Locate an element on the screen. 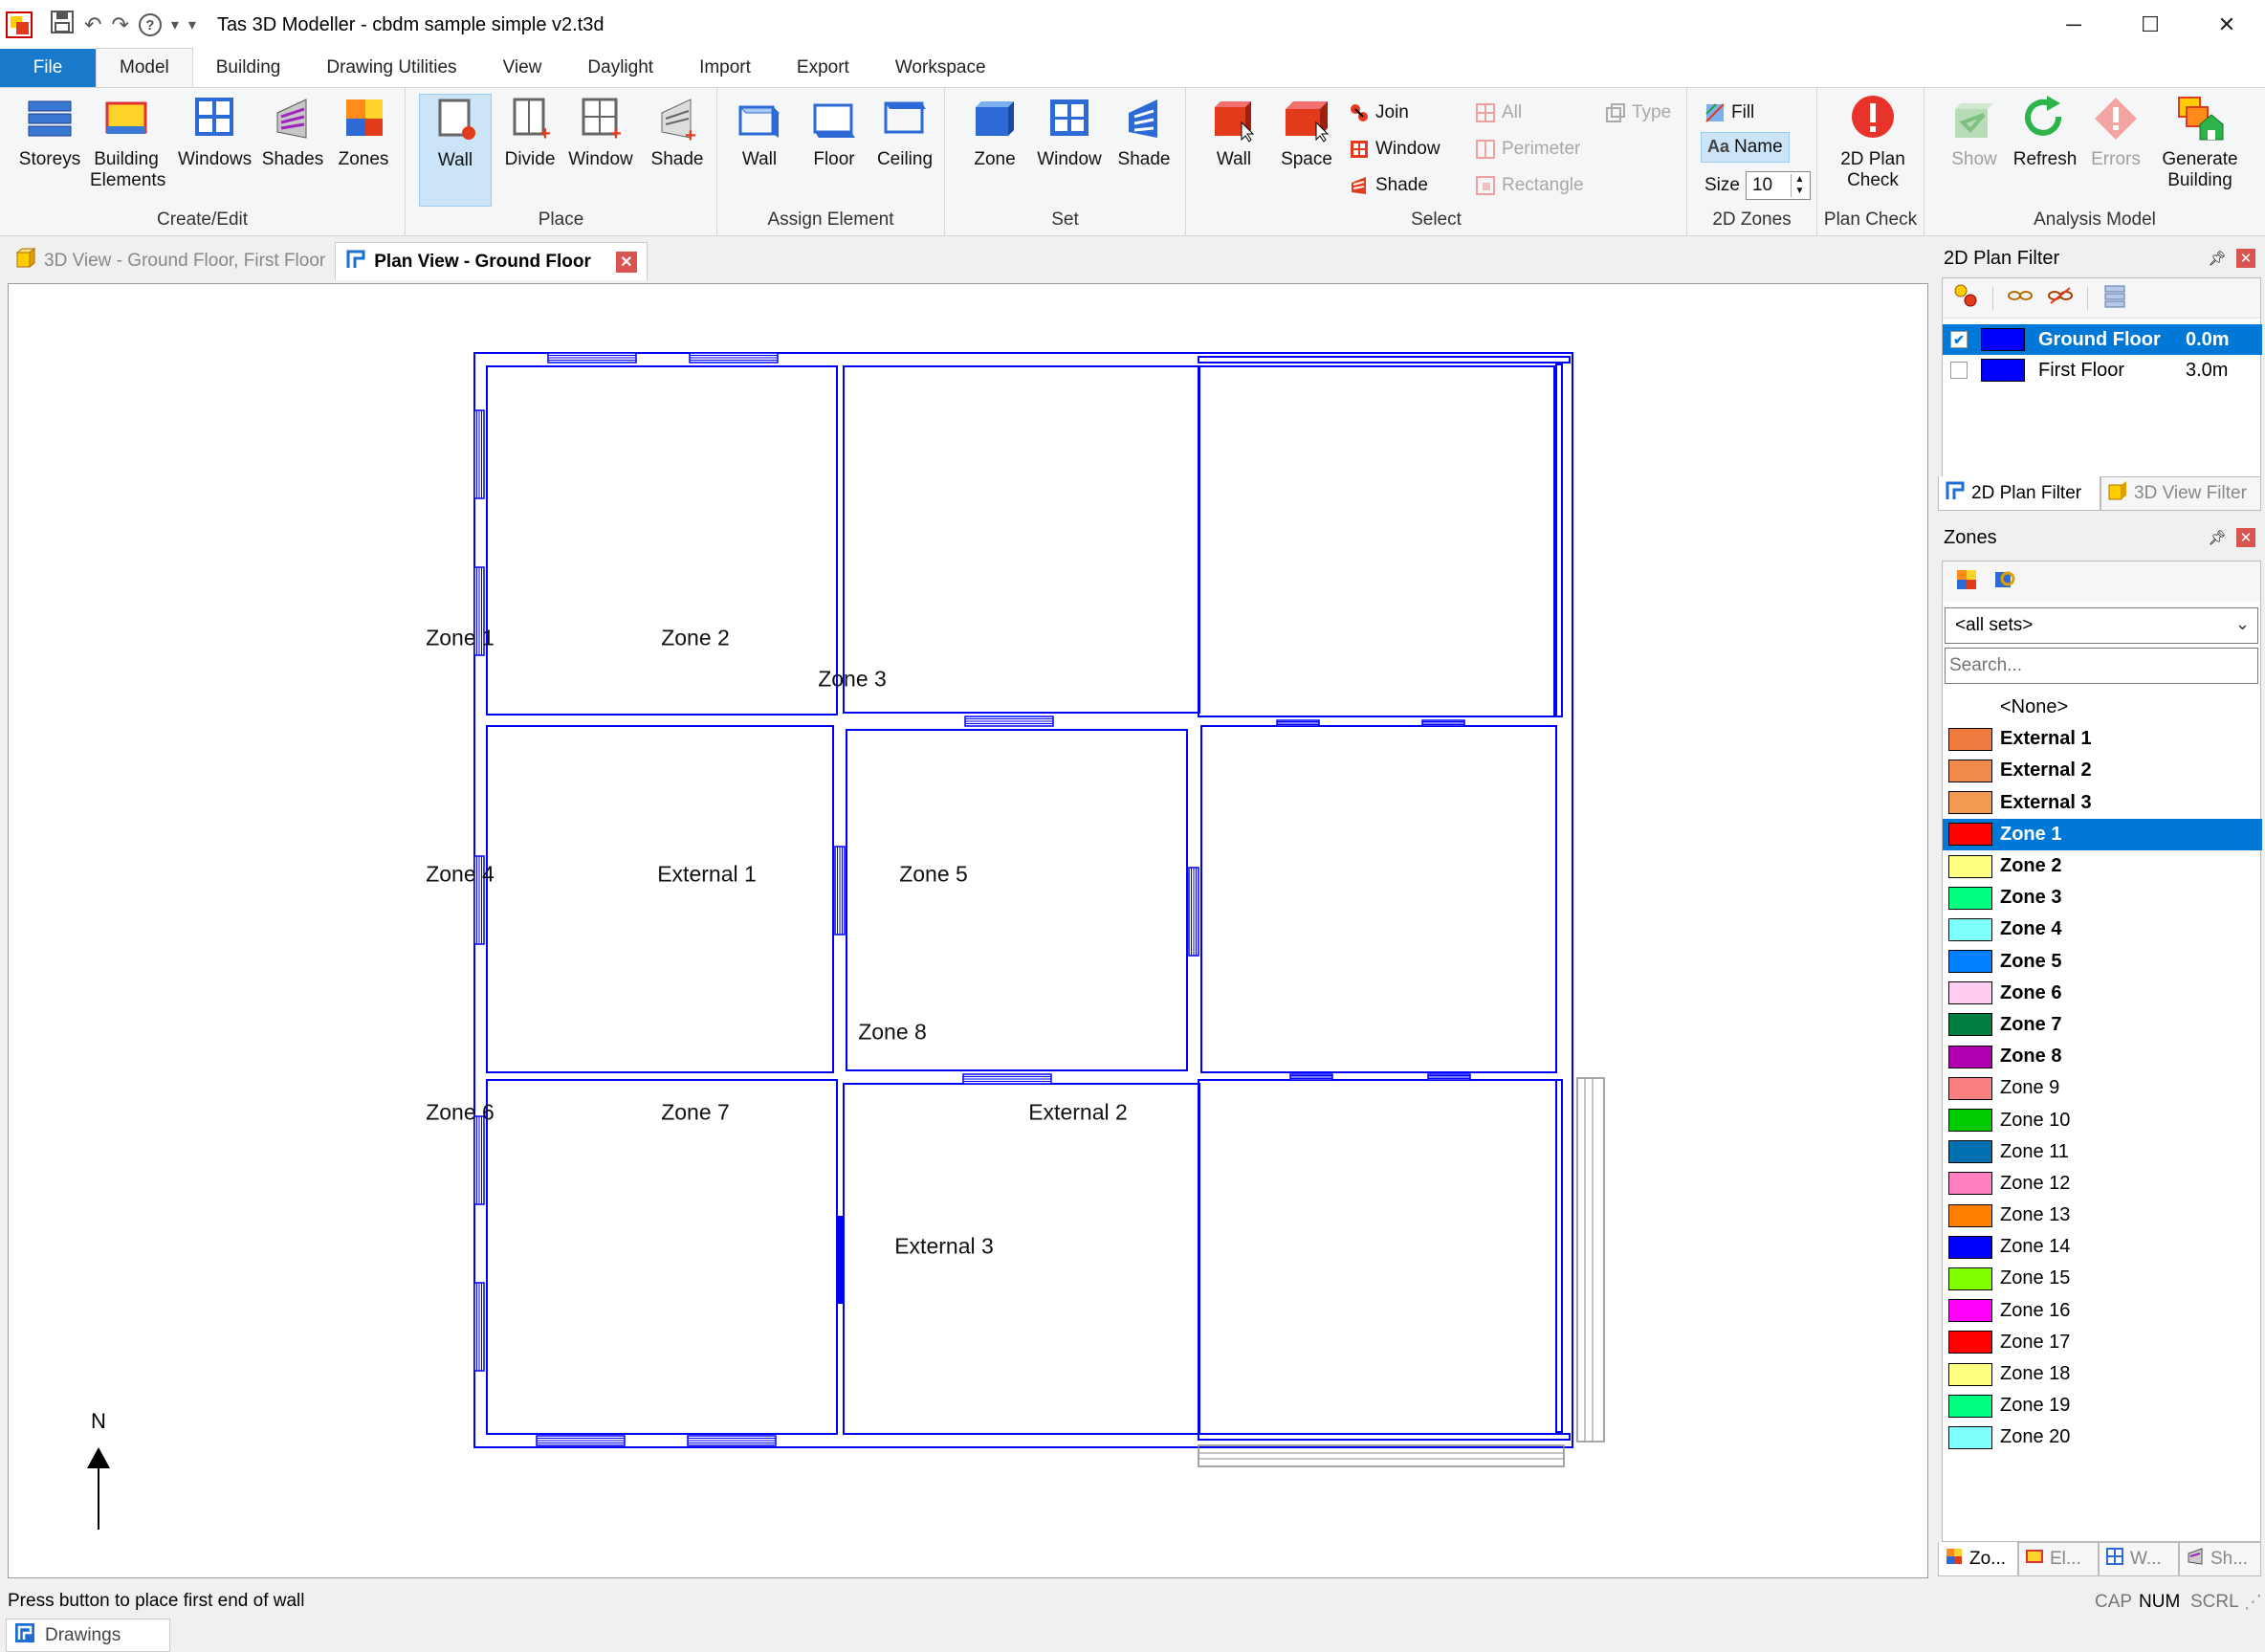 The height and width of the screenshot is (1652, 2265). list-item: Zone 5 is located at coordinates (2102, 962).